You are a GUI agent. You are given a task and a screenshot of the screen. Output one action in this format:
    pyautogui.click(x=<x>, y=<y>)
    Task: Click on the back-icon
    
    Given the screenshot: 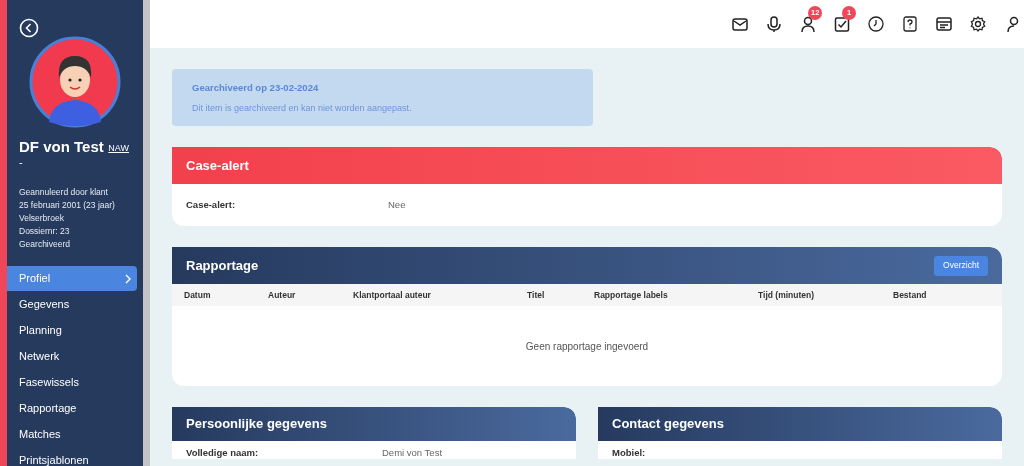 What is the action you would take?
    pyautogui.click(x=29, y=28)
    